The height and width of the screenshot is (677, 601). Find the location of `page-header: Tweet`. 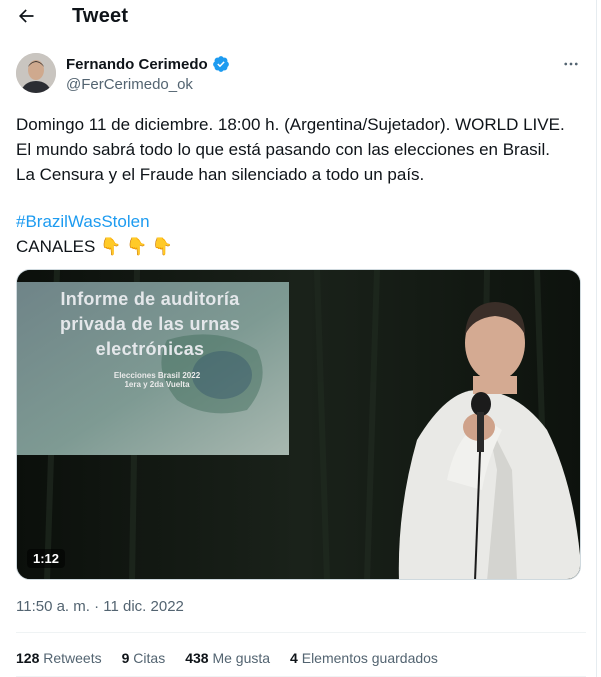

page-header: Tweet is located at coordinates (300, 17).